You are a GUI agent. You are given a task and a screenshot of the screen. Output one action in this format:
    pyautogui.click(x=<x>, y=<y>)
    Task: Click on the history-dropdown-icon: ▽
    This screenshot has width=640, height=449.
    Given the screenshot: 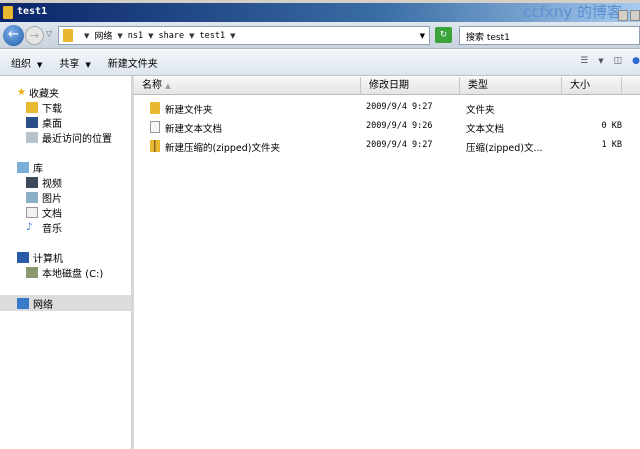 What is the action you would take?
    pyautogui.click(x=49, y=33)
    